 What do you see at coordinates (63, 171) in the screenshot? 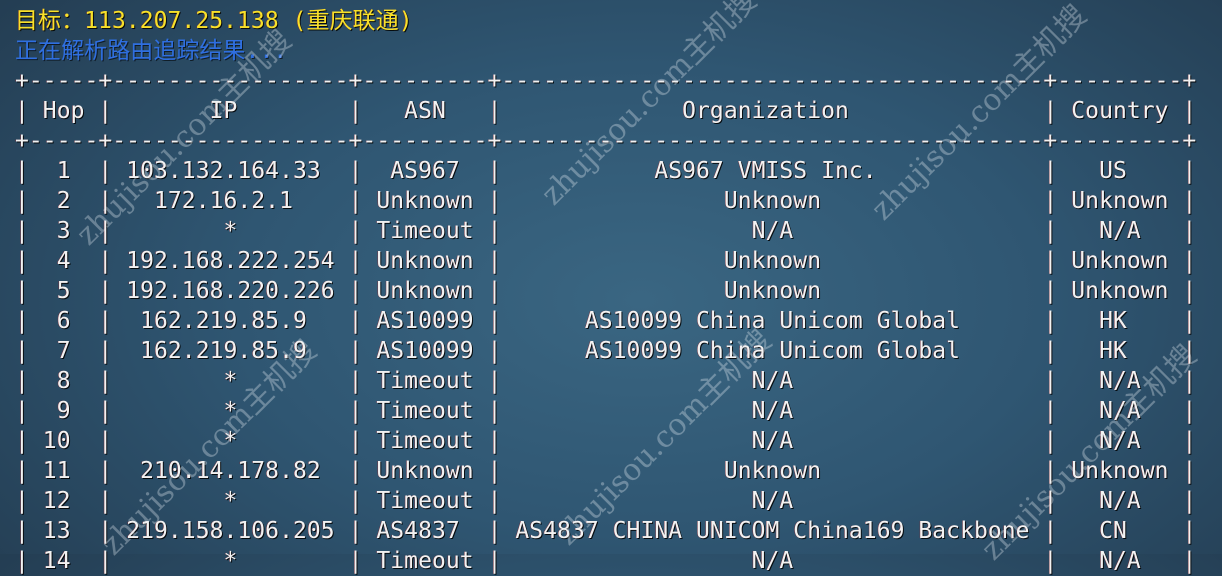
I see `cell-hop: 1` at bounding box center [63, 171].